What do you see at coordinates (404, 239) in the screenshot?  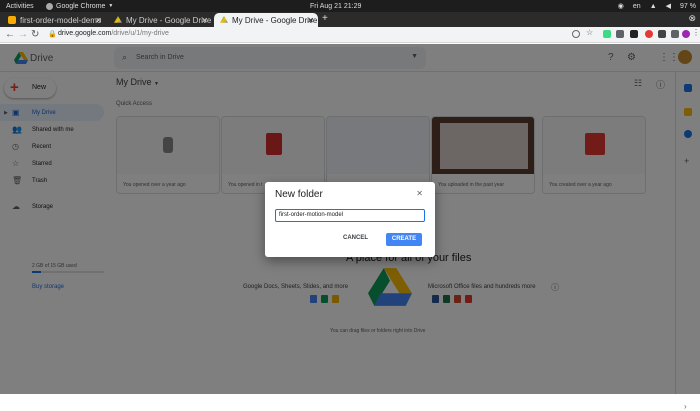 I see `create-button: CREATE` at bounding box center [404, 239].